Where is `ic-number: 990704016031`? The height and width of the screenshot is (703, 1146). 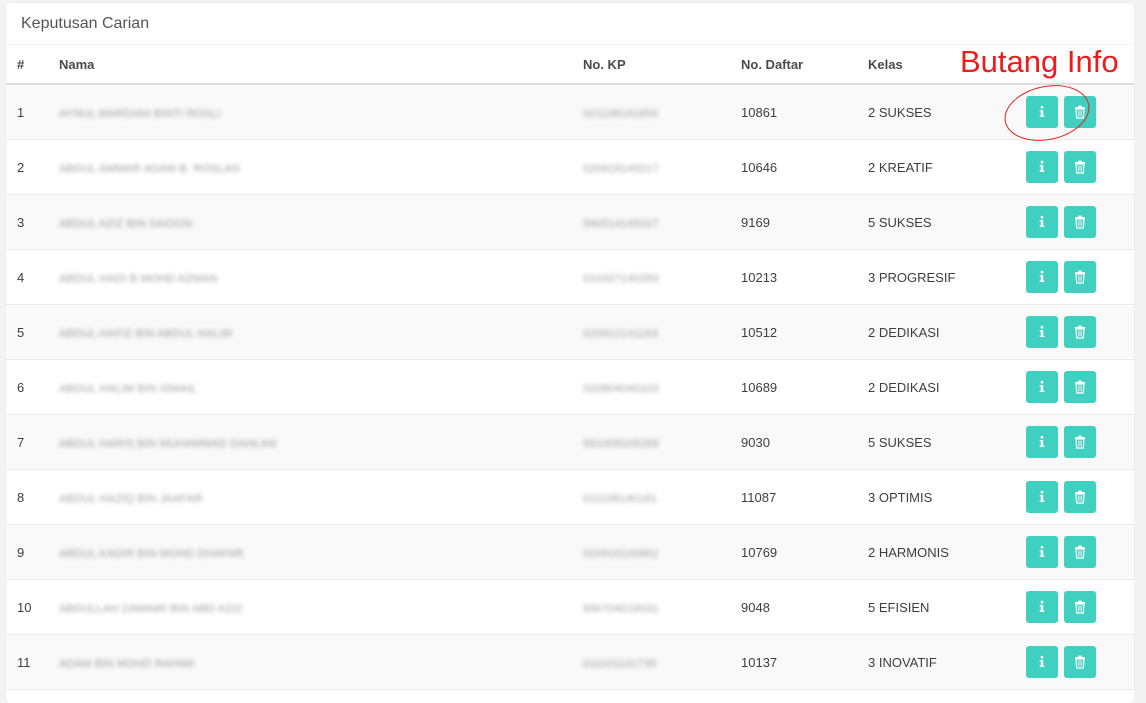 ic-number: 990704016031 is located at coordinates (621, 608).